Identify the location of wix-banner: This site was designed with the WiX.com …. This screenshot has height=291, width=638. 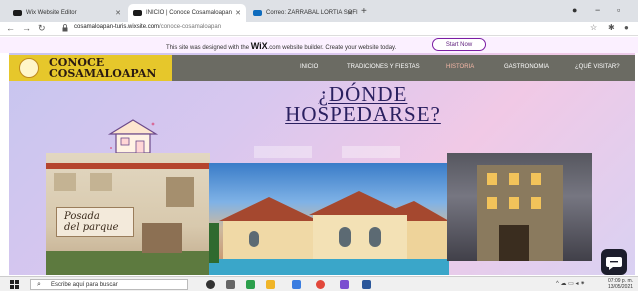
(319, 45).